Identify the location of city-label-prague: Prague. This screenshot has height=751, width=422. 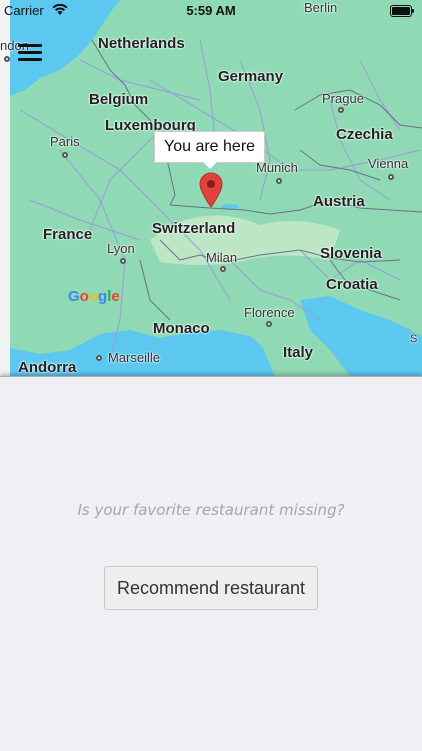
(343, 98).